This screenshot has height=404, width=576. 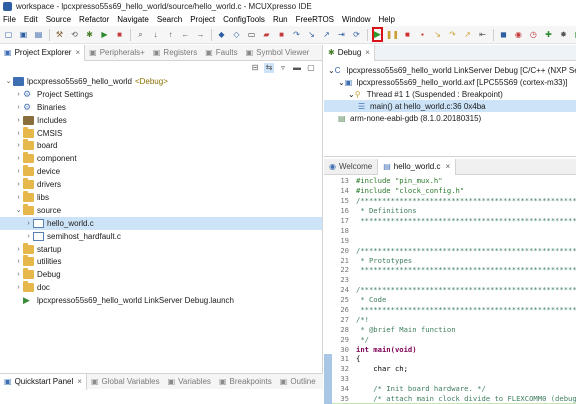 I want to click on minimize-icon: ▬, so click(x=297, y=68).